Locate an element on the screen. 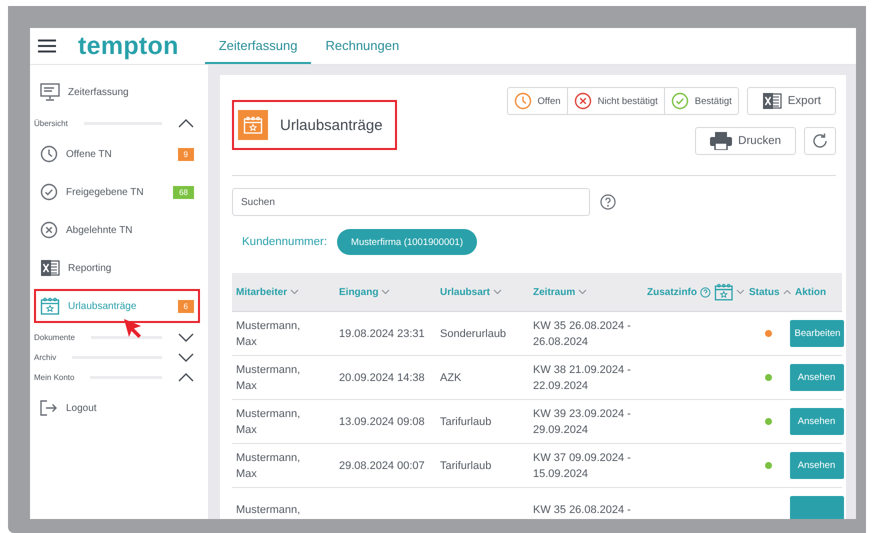 Image resolution: width=874 pixels, height=533 pixels. cursor-arrow-icon is located at coordinates (133, 328).